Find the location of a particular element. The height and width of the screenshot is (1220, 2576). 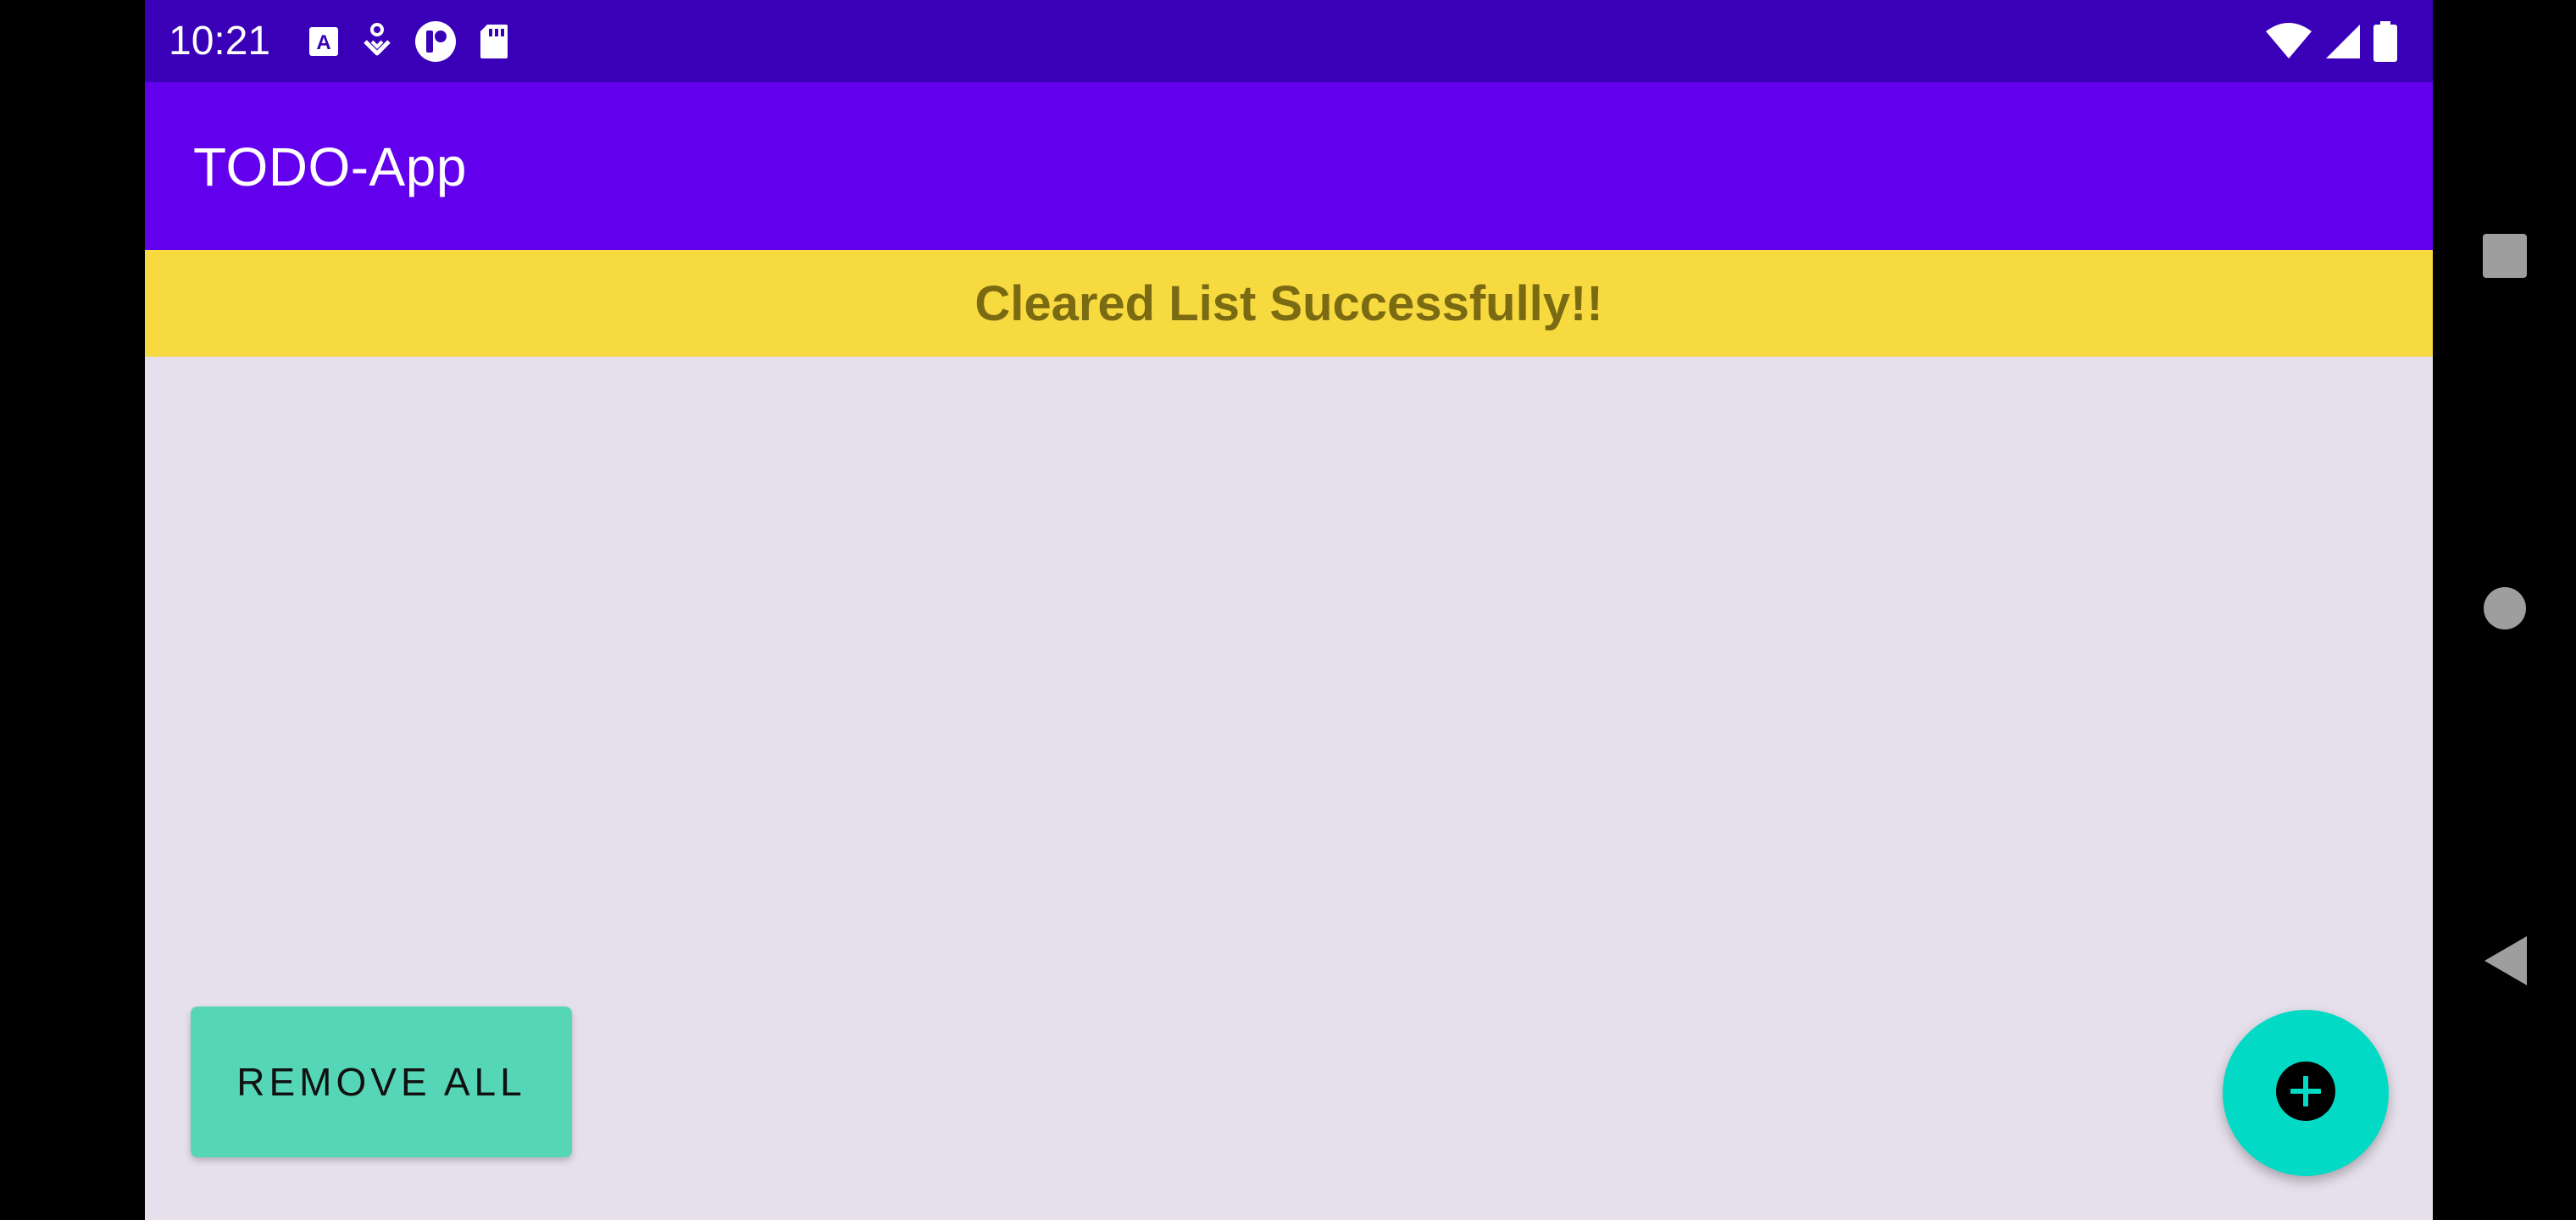

back-button is located at coordinates (2504, 962).